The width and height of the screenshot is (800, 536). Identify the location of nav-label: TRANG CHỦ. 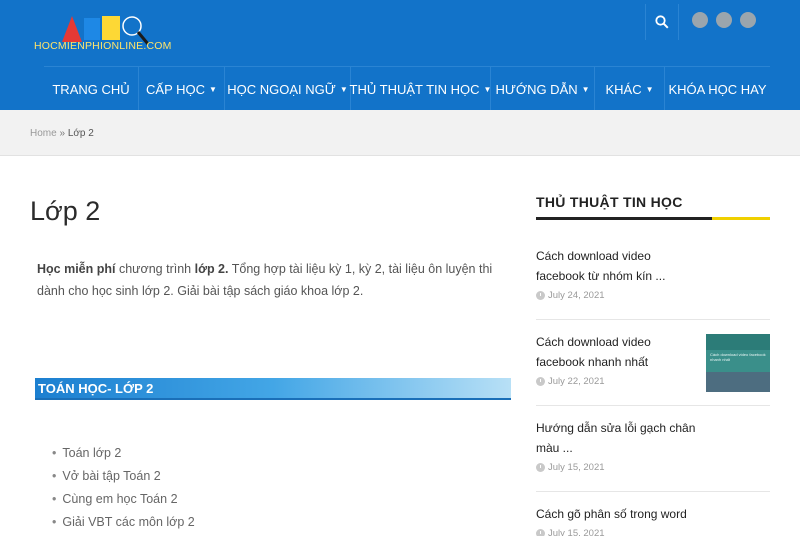
(91, 89).